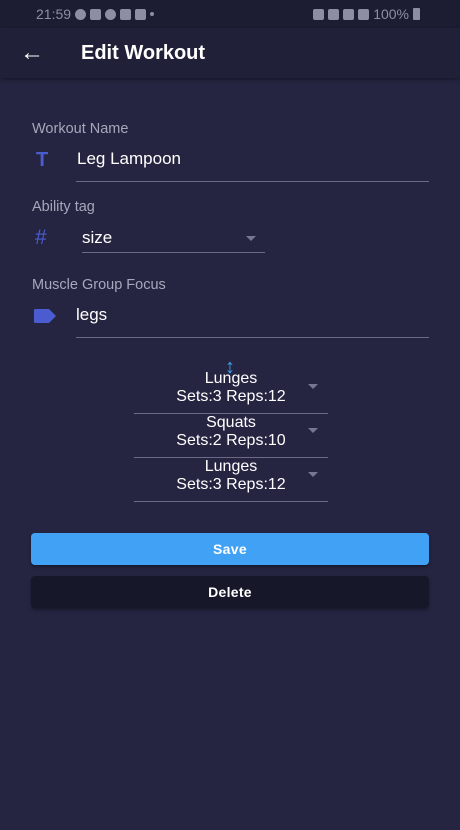 This screenshot has height=830, width=460. Describe the element at coordinates (231, 422) in the screenshot. I see `exercise-name: Squats` at that location.